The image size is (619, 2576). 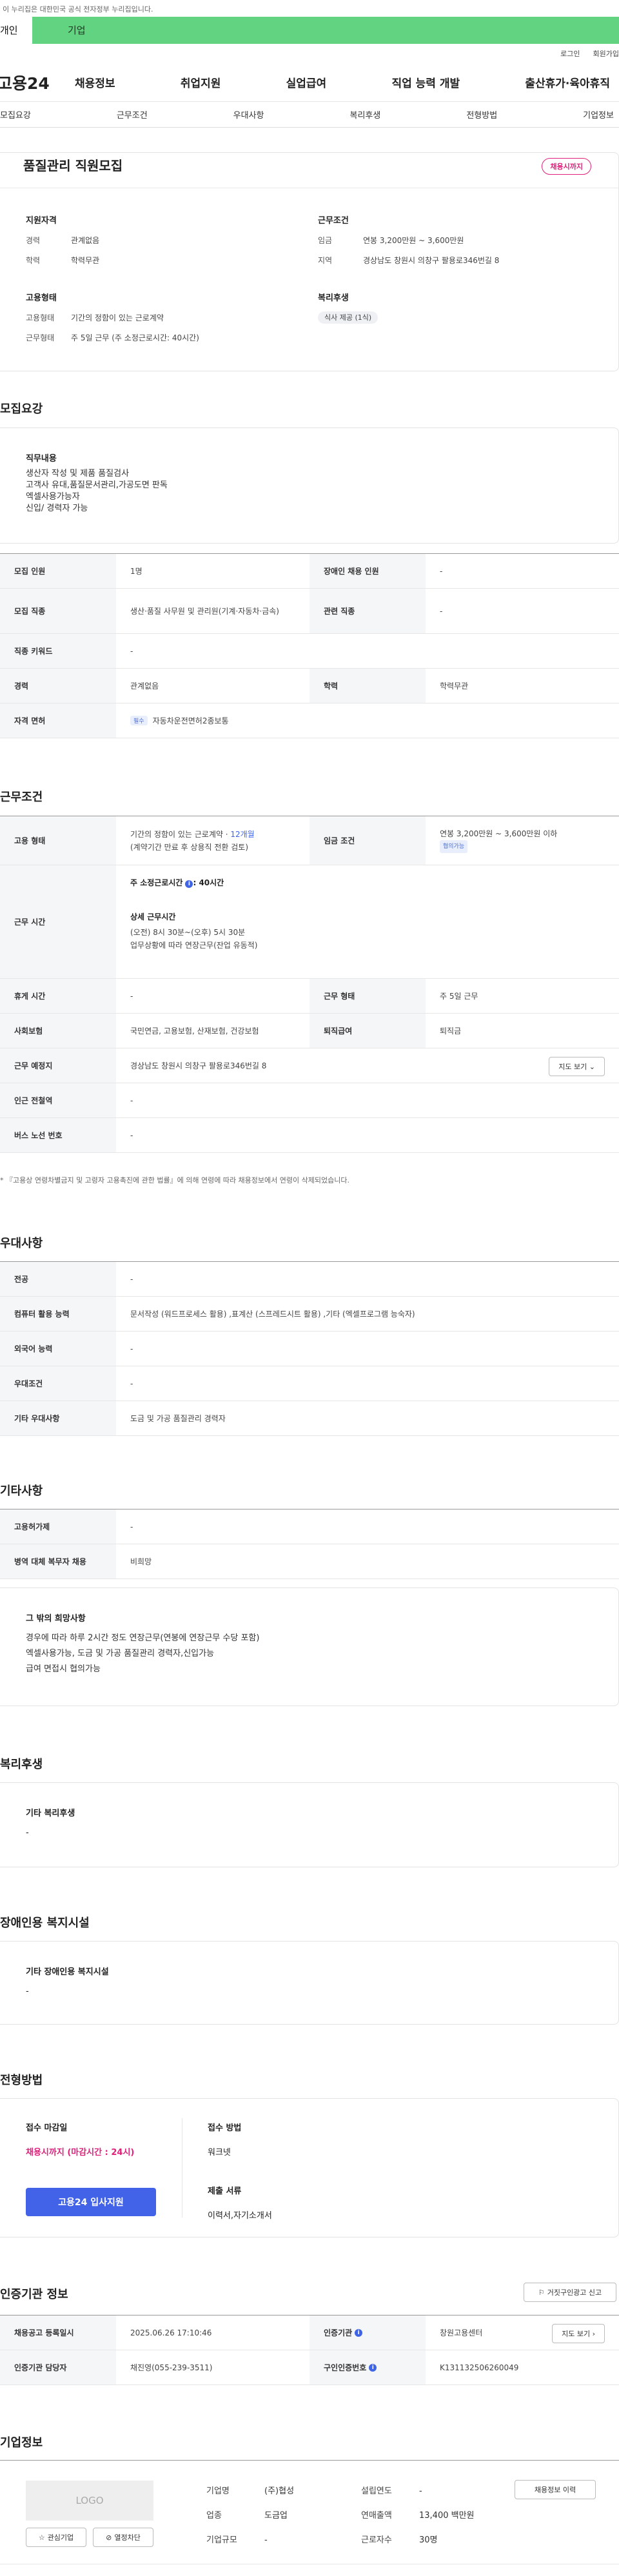 I want to click on related-value: -, so click(x=441, y=611).